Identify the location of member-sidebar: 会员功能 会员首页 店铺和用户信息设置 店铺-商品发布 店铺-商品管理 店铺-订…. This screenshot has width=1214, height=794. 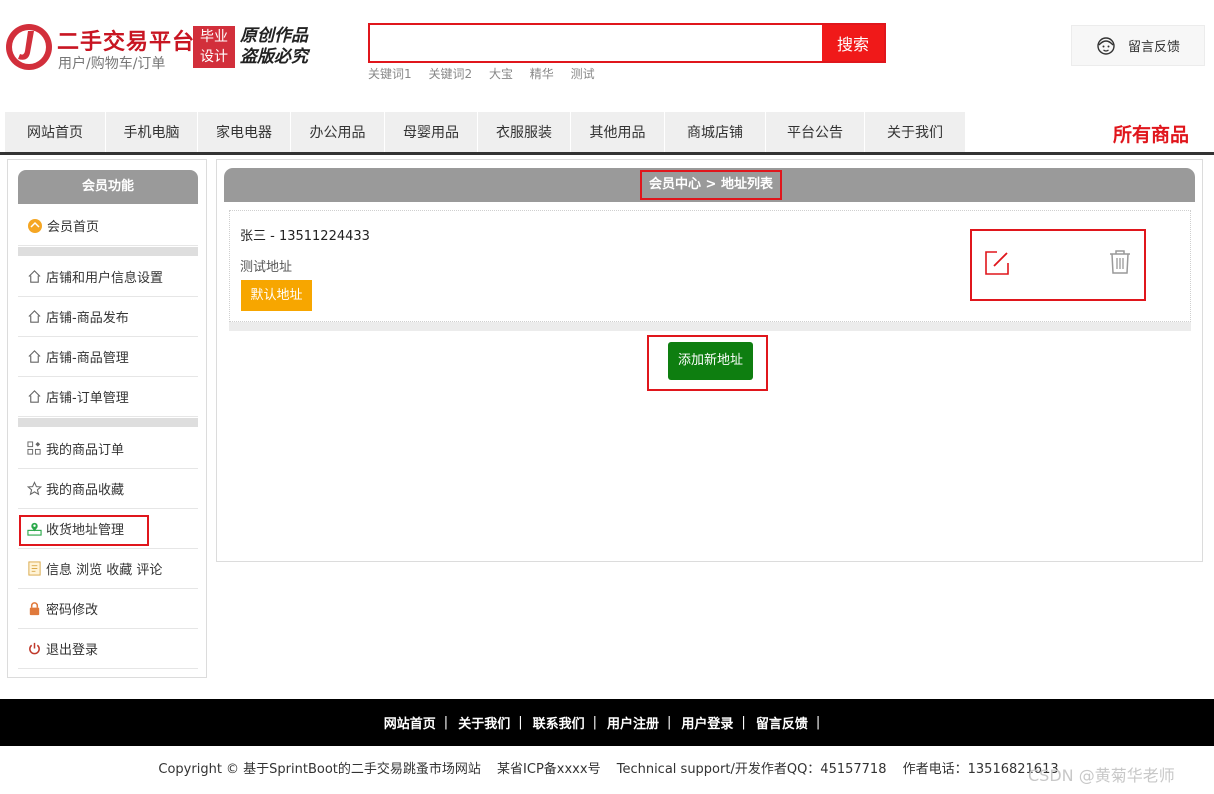
(107, 418).